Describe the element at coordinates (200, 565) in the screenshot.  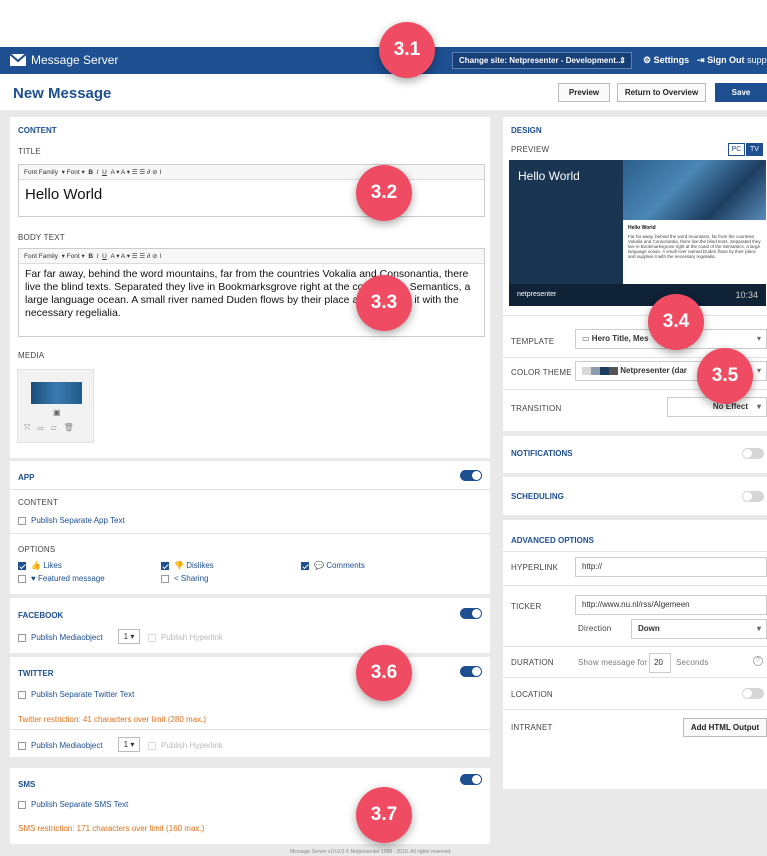
I see `option-label: Dislikes` at that location.